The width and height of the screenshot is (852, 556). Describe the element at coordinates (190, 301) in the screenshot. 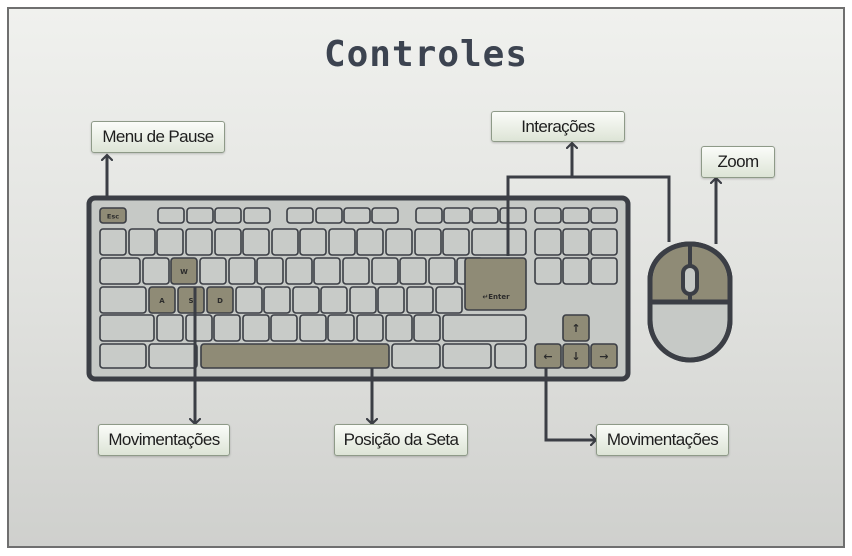

I see `key-s-label: S` at that location.